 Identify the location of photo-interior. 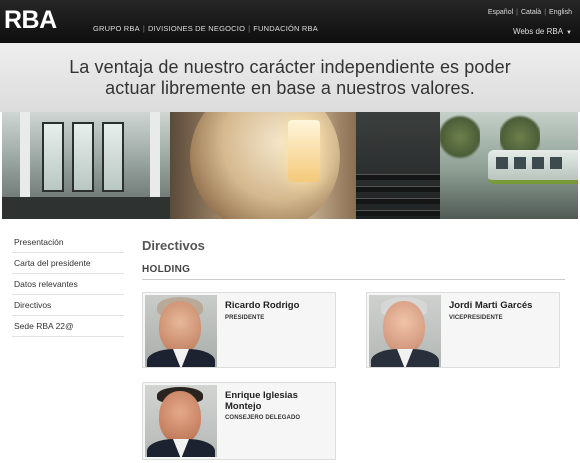
(263, 165).